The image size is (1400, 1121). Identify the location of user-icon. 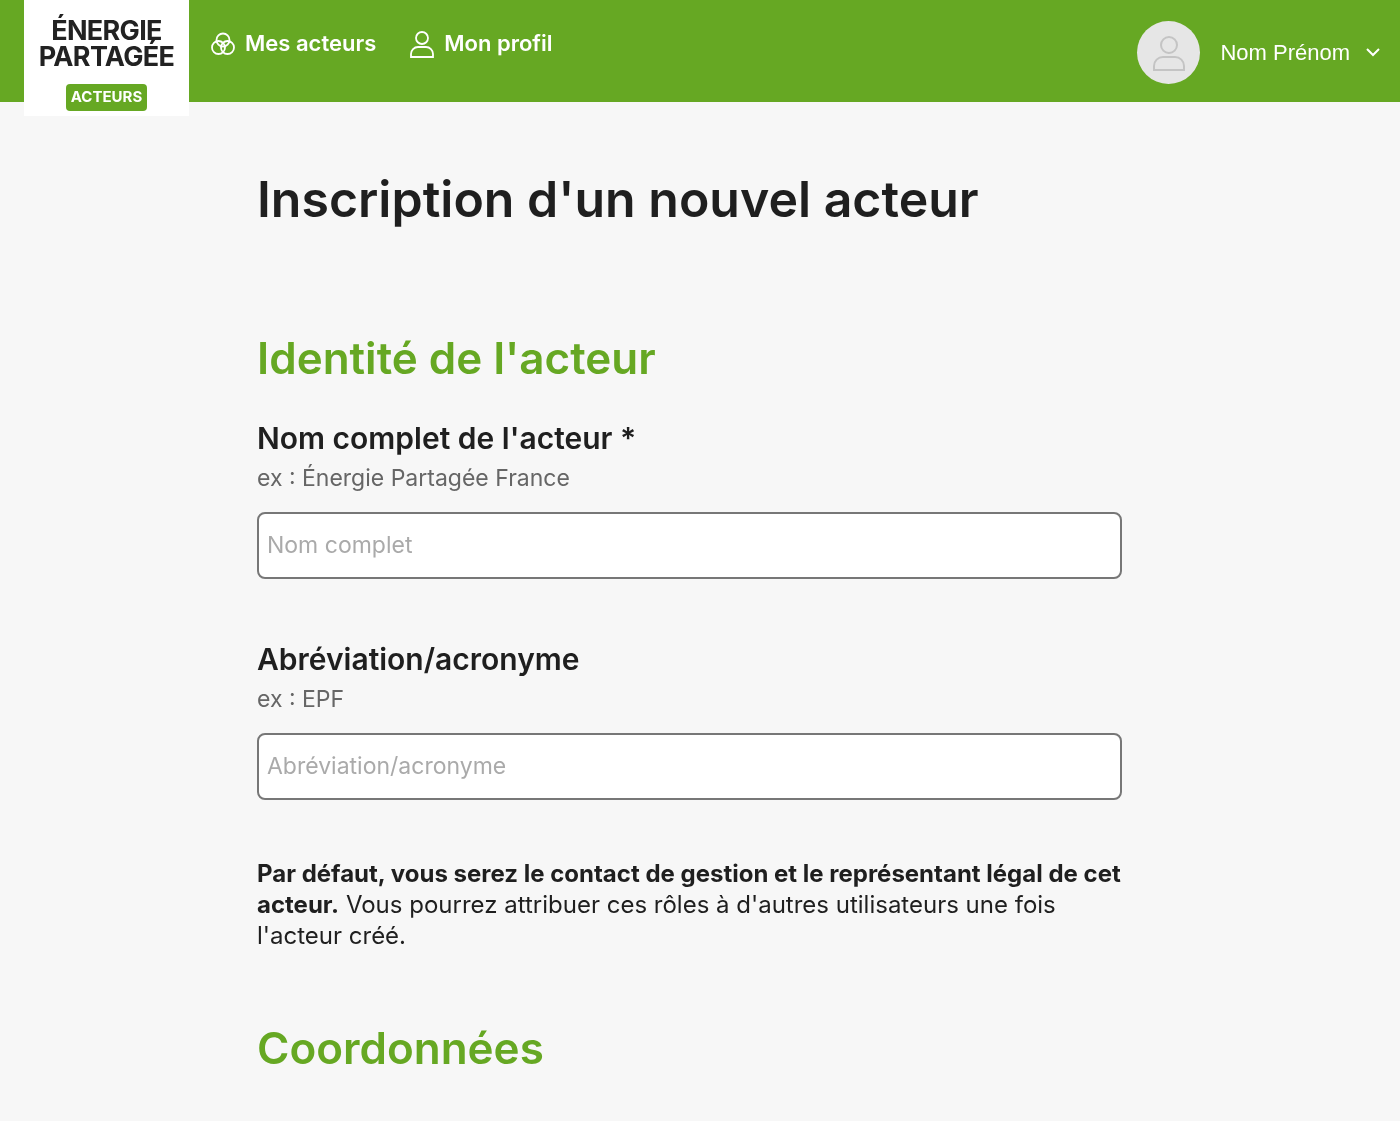
(422, 43).